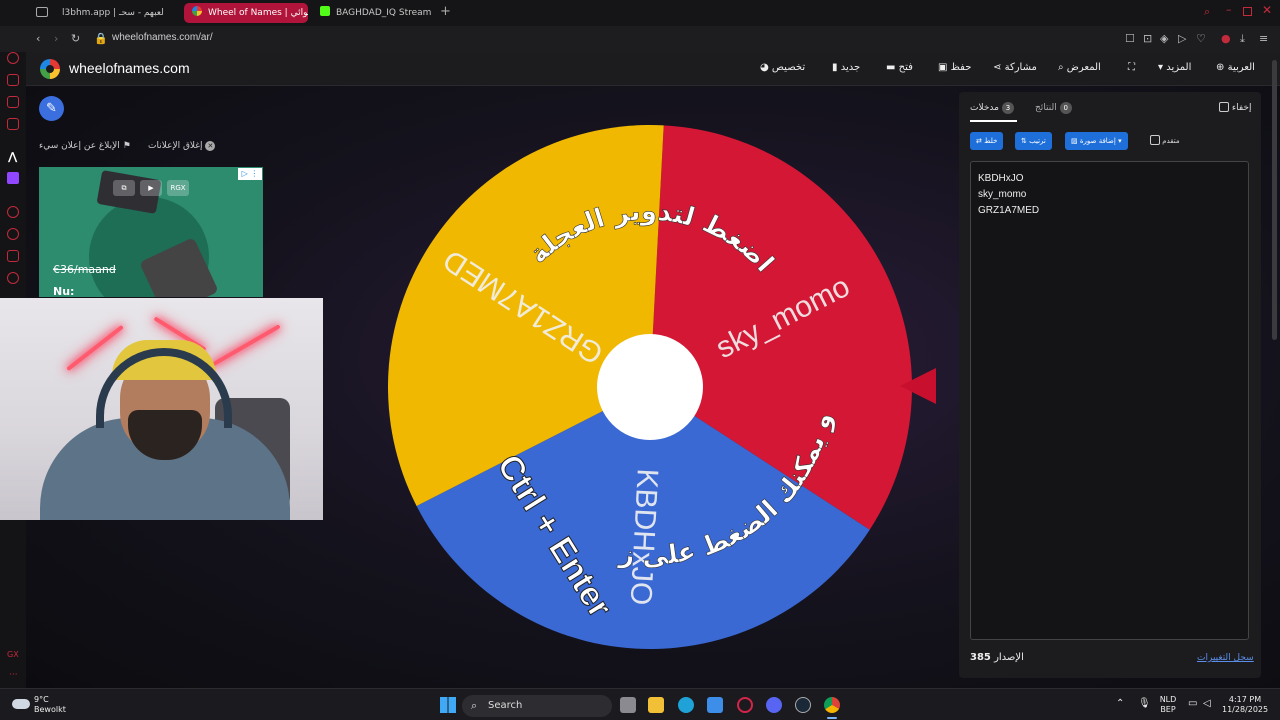 The image size is (1280, 720). Describe the element at coordinates (1130, 38) in the screenshot. I see `bookmark-page-icon: ☐` at that location.